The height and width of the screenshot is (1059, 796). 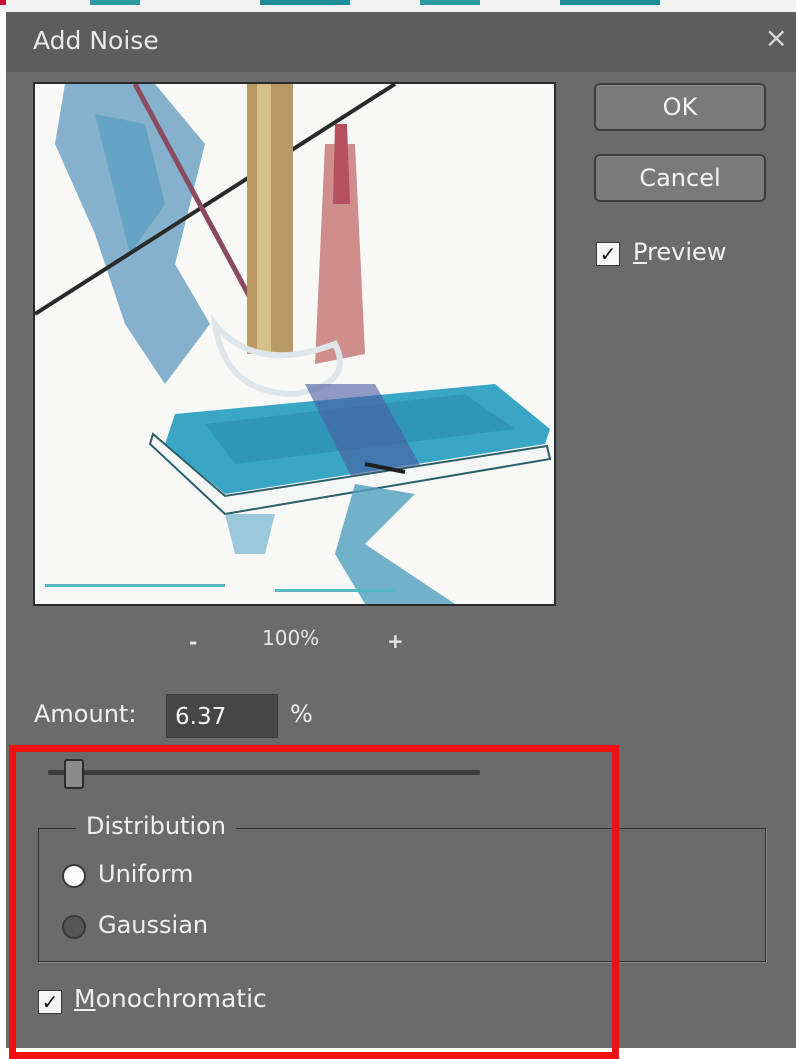 I want to click on distribution-legend: Distribution, so click(x=156, y=826).